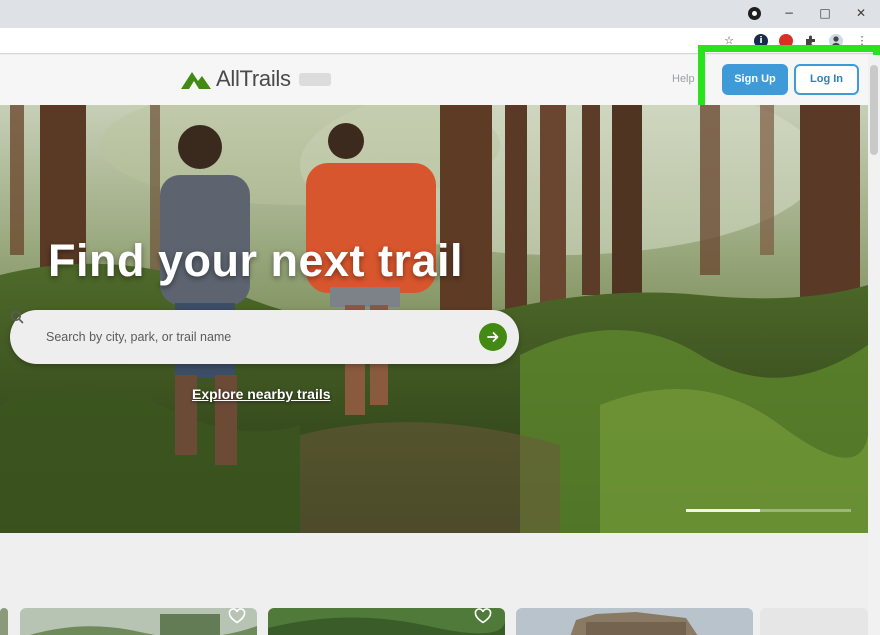  What do you see at coordinates (440, 14) in the screenshot?
I see `browser-titlebar: − □ ✕` at bounding box center [440, 14].